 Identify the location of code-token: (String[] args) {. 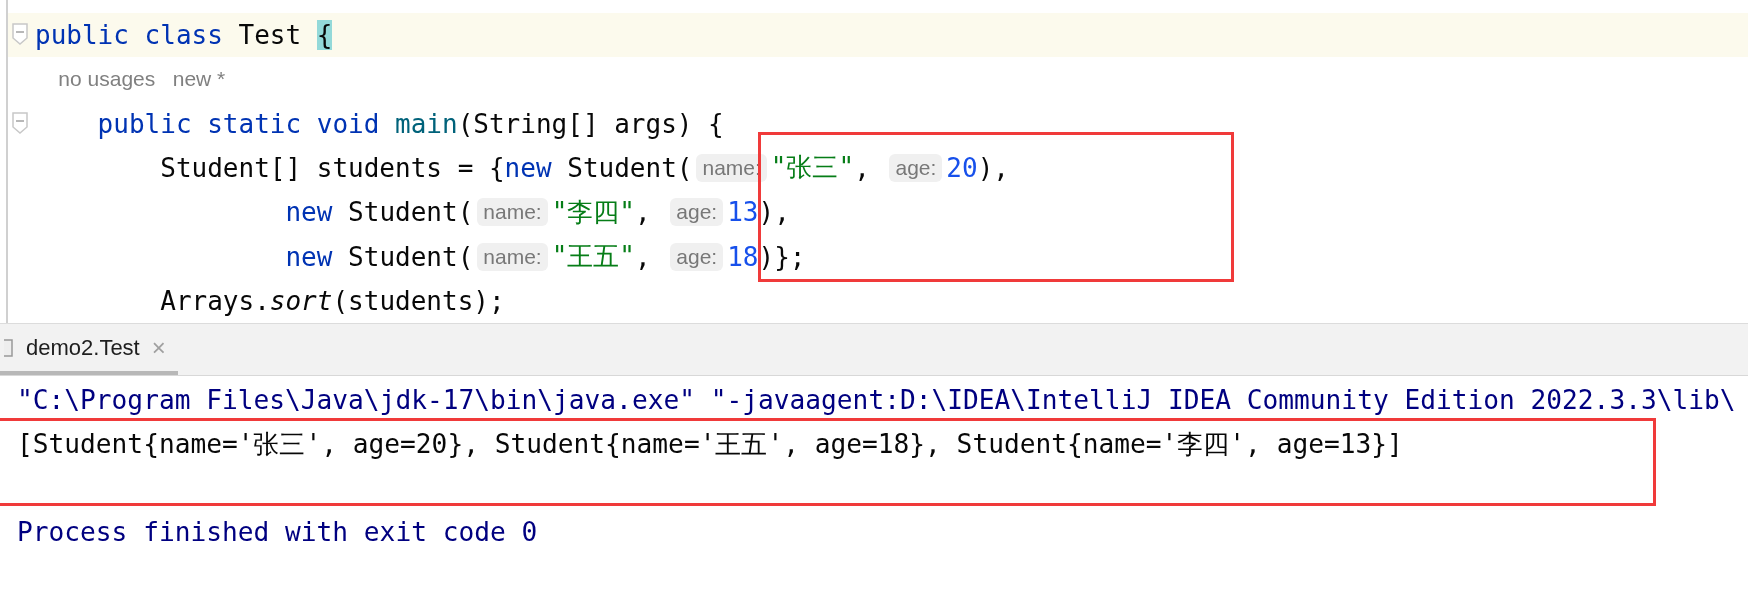
(590, 123).